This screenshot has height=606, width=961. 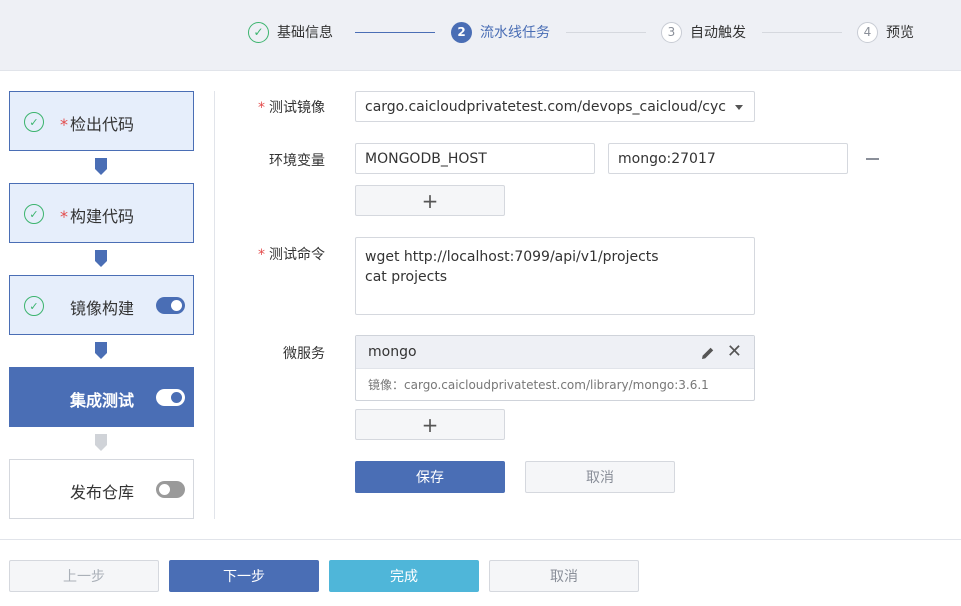 What do you see at coordinates (97, 124) in the screenshot?
I see `stage-label: * 检出代码` at bounding box center [97, 124].